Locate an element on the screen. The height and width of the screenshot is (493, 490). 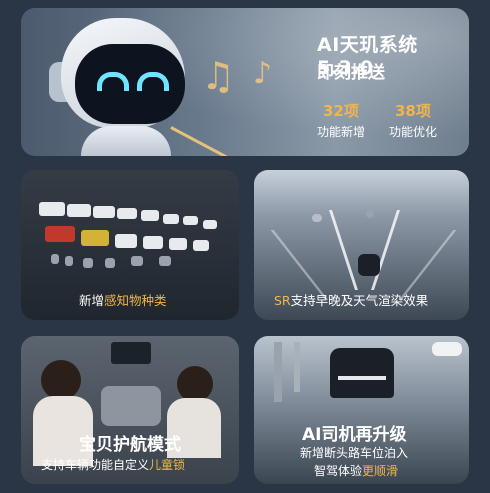
feature-card-sr-rendering: SR支持早晚及天气渲染效果 is located at coordinates (361, 245).